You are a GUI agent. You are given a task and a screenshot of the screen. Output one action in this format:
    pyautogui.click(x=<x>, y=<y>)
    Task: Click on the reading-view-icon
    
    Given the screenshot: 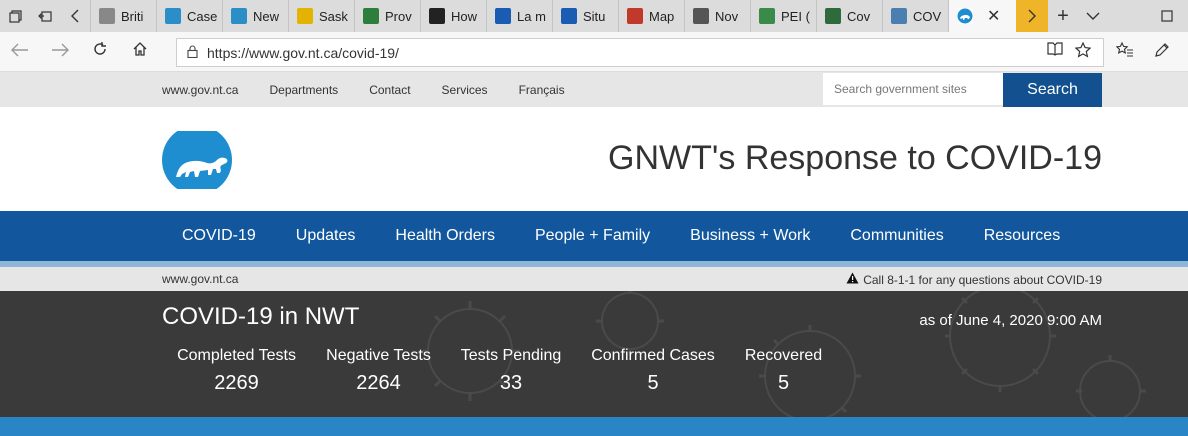 What is the action you would take?
    pyautogui.click(x=1055, y=52)
    